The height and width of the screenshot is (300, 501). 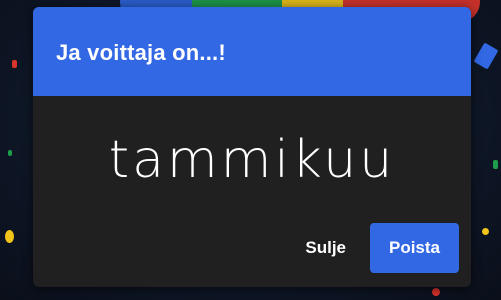 I want to click on remove-button: Poista, so click(x=414, y=248).